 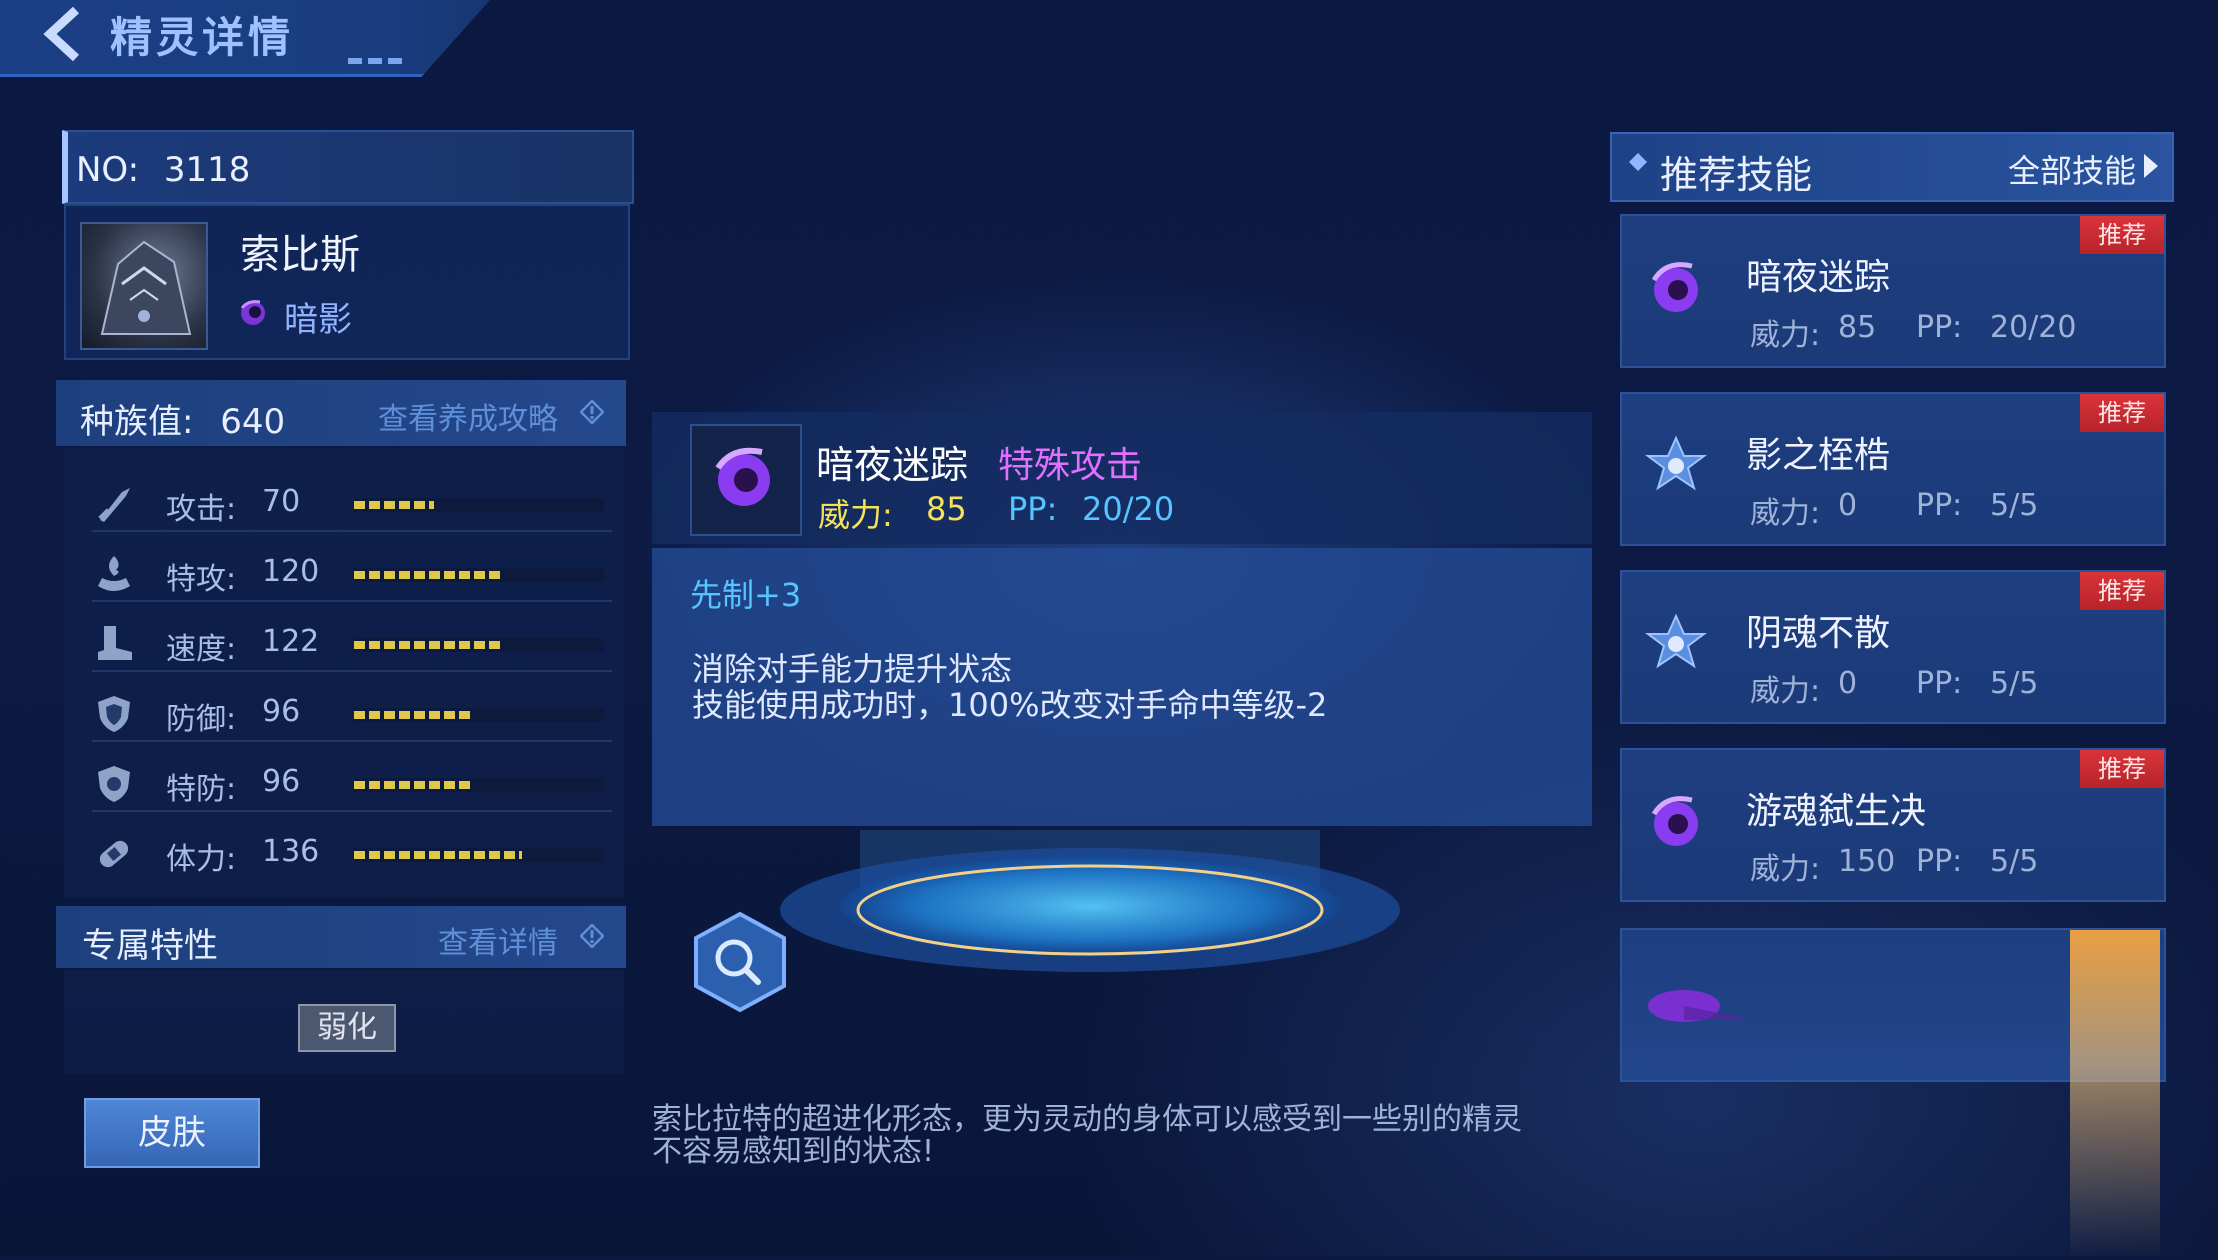 I want to click on sprite-name: 索比斯, so click(x=300, y=255).